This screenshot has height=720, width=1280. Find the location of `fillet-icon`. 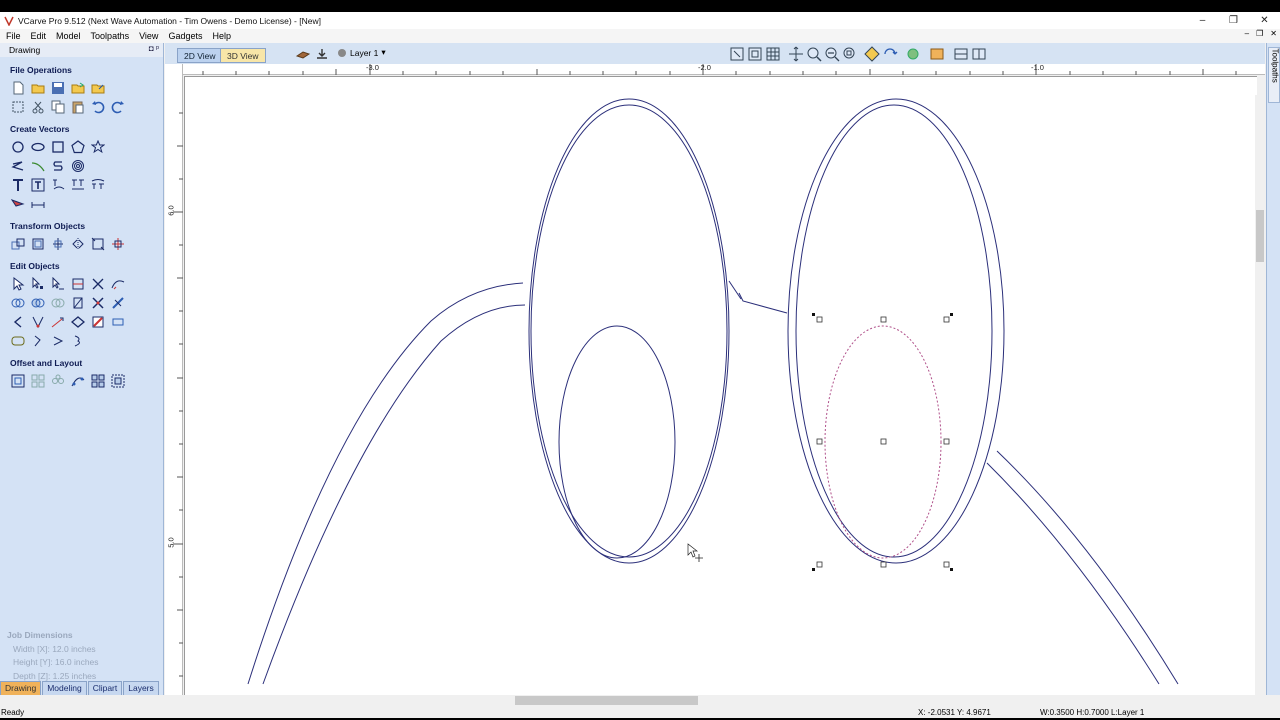

fillet-icon is located at coordinates (118, 303).